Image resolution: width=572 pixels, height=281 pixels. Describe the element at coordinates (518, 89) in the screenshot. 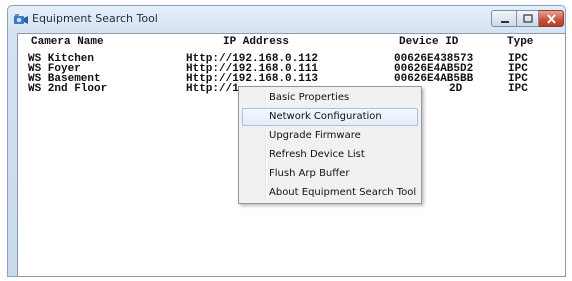

I see `type-cell: IPC` at that location.